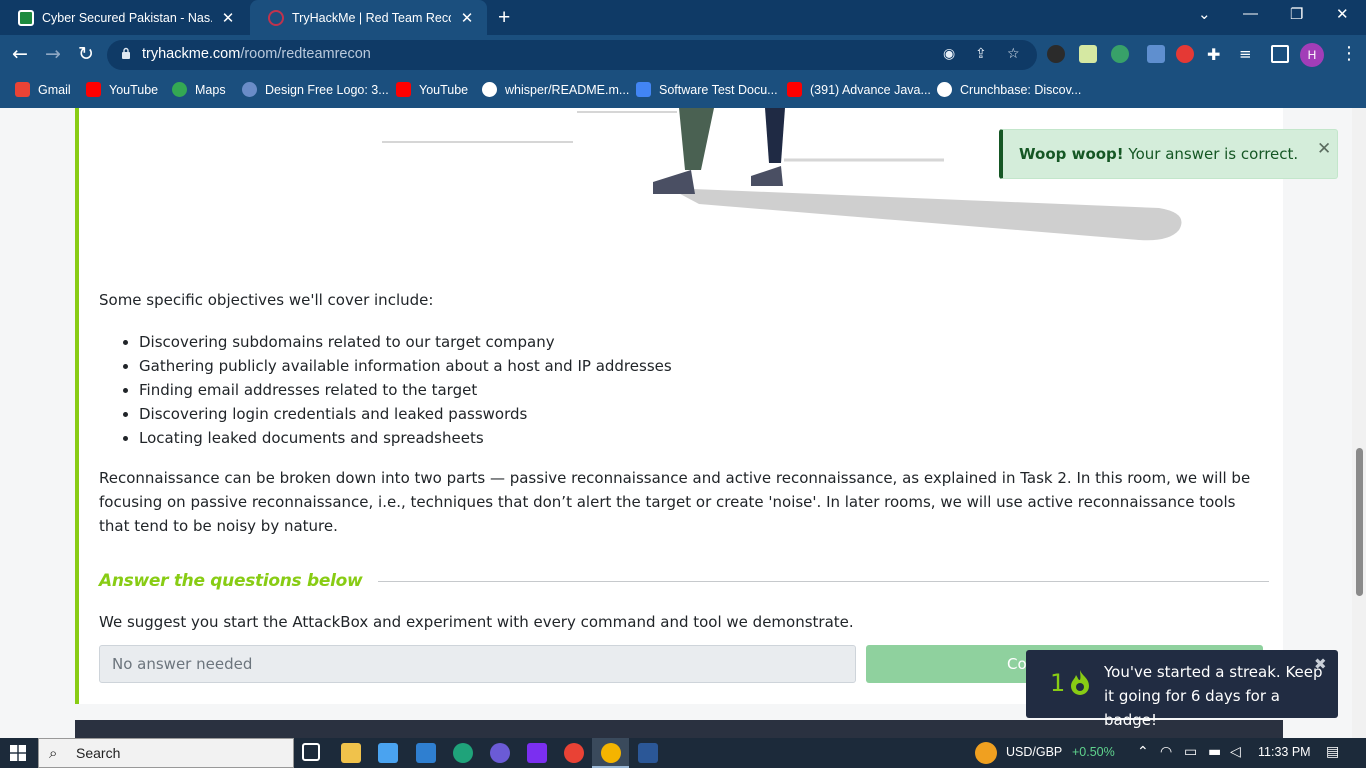  I want to click on url-domain: tryhackme.com, so click(191, 54).